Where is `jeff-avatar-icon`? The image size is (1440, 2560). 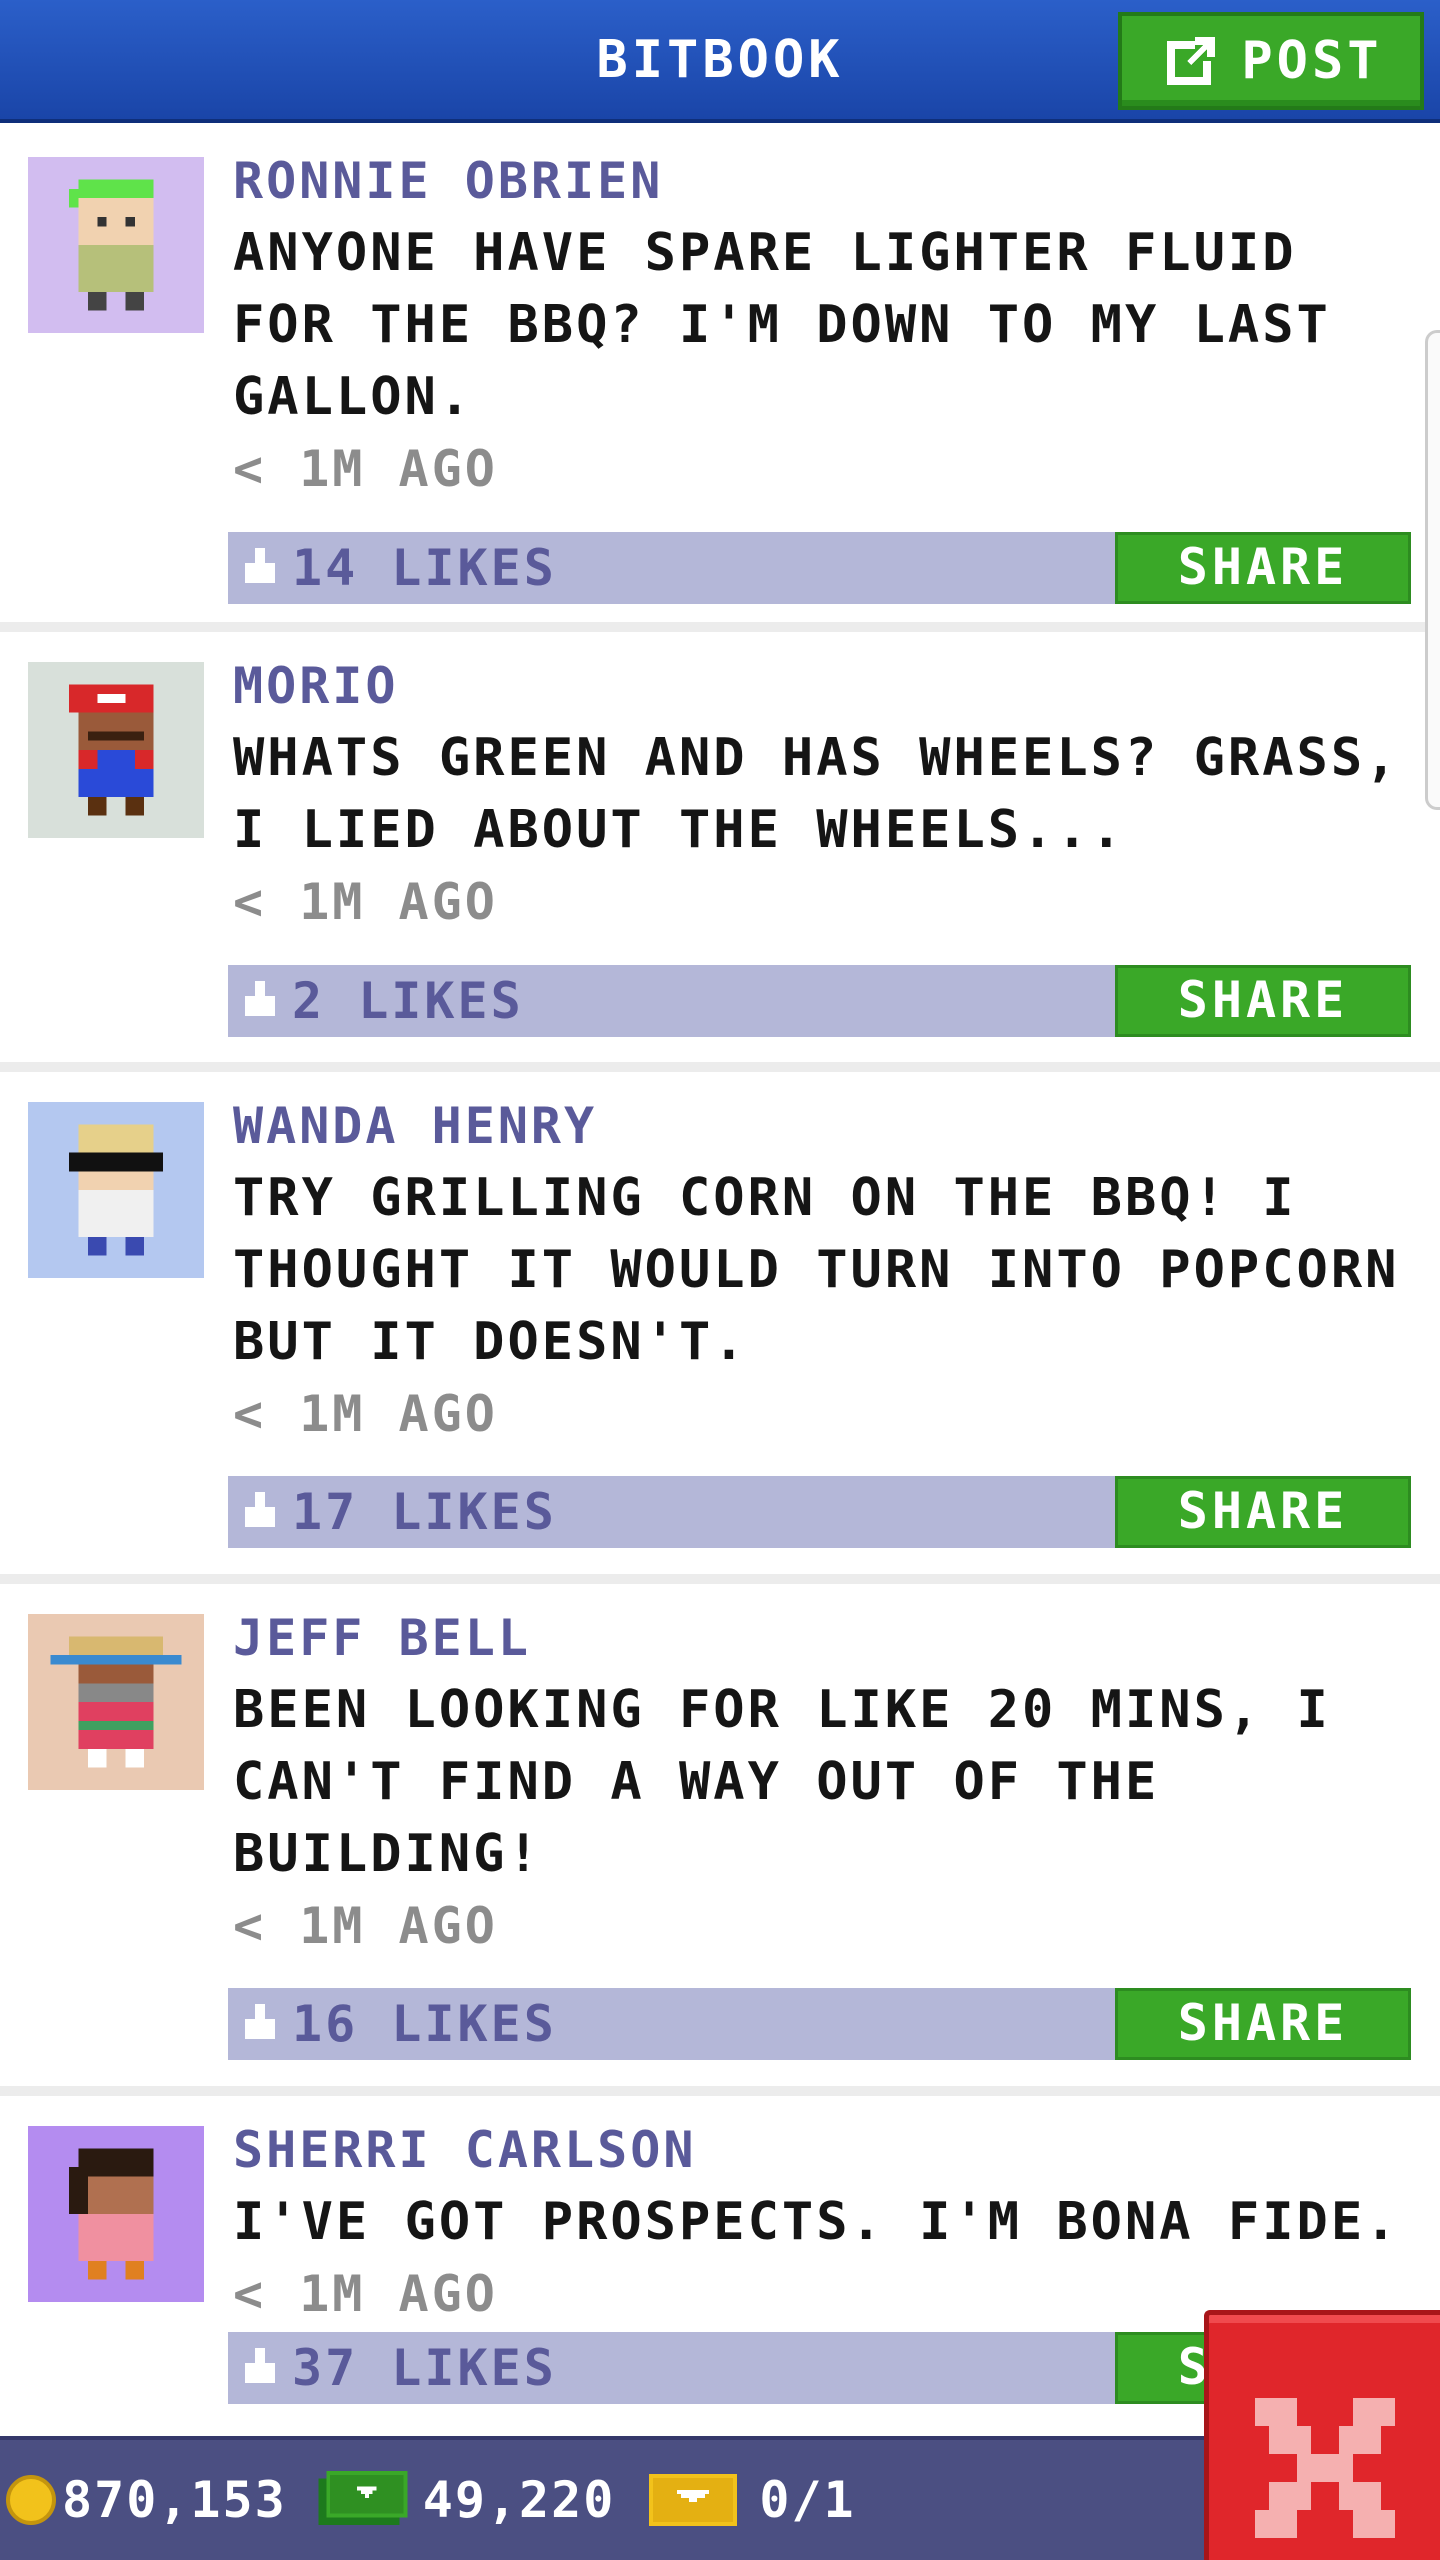 jeff-avatar-icon is located at coordinates (116, 1702).